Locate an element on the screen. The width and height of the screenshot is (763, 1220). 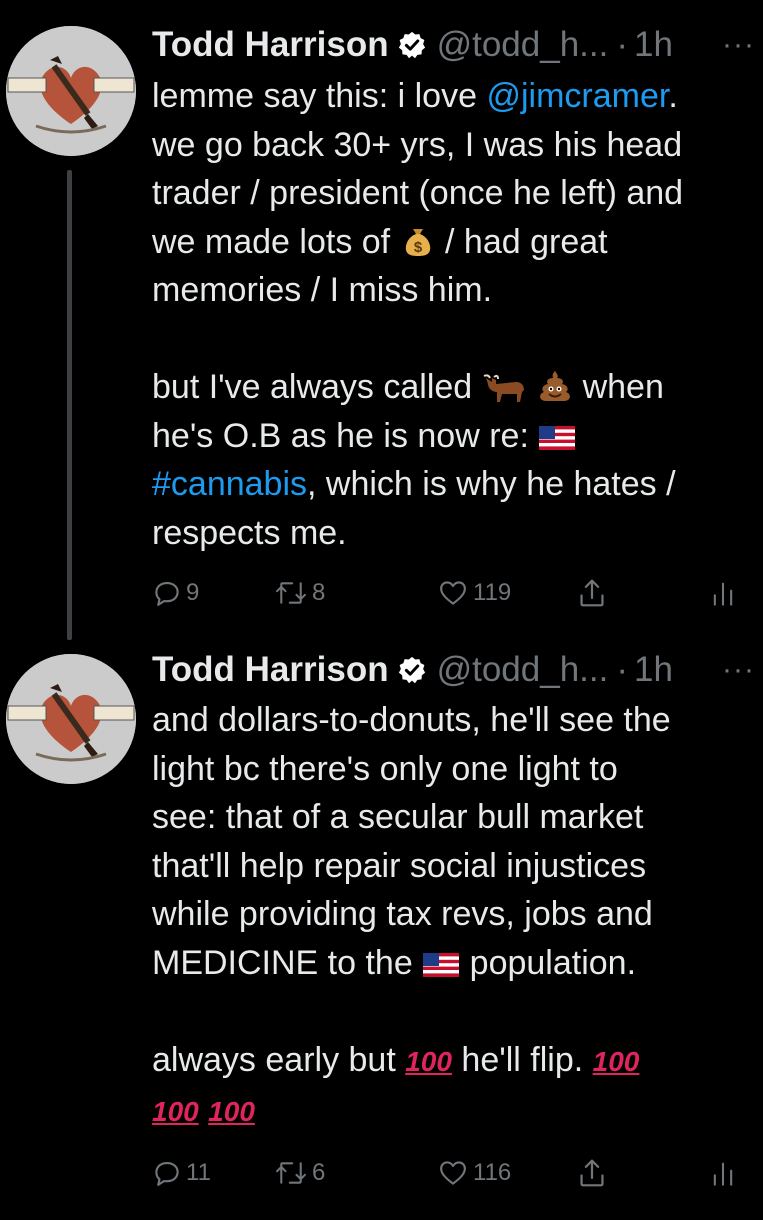
retweet-button: 6 is located at coordinates (299, 1173).